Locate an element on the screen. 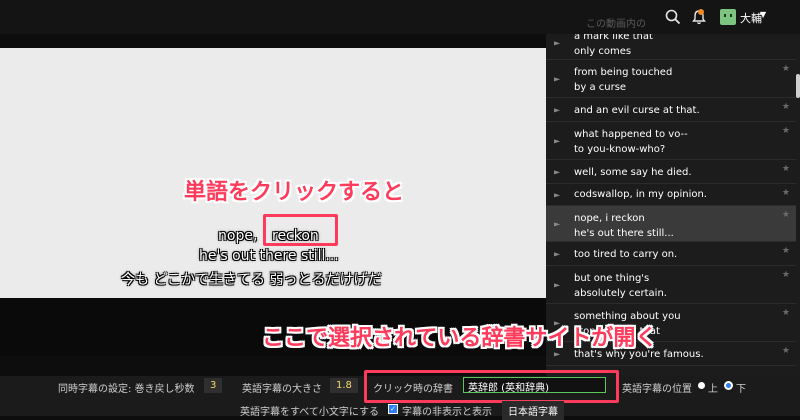 The image size is (800, 420). notification-dot is located at coordinates (701, 12).